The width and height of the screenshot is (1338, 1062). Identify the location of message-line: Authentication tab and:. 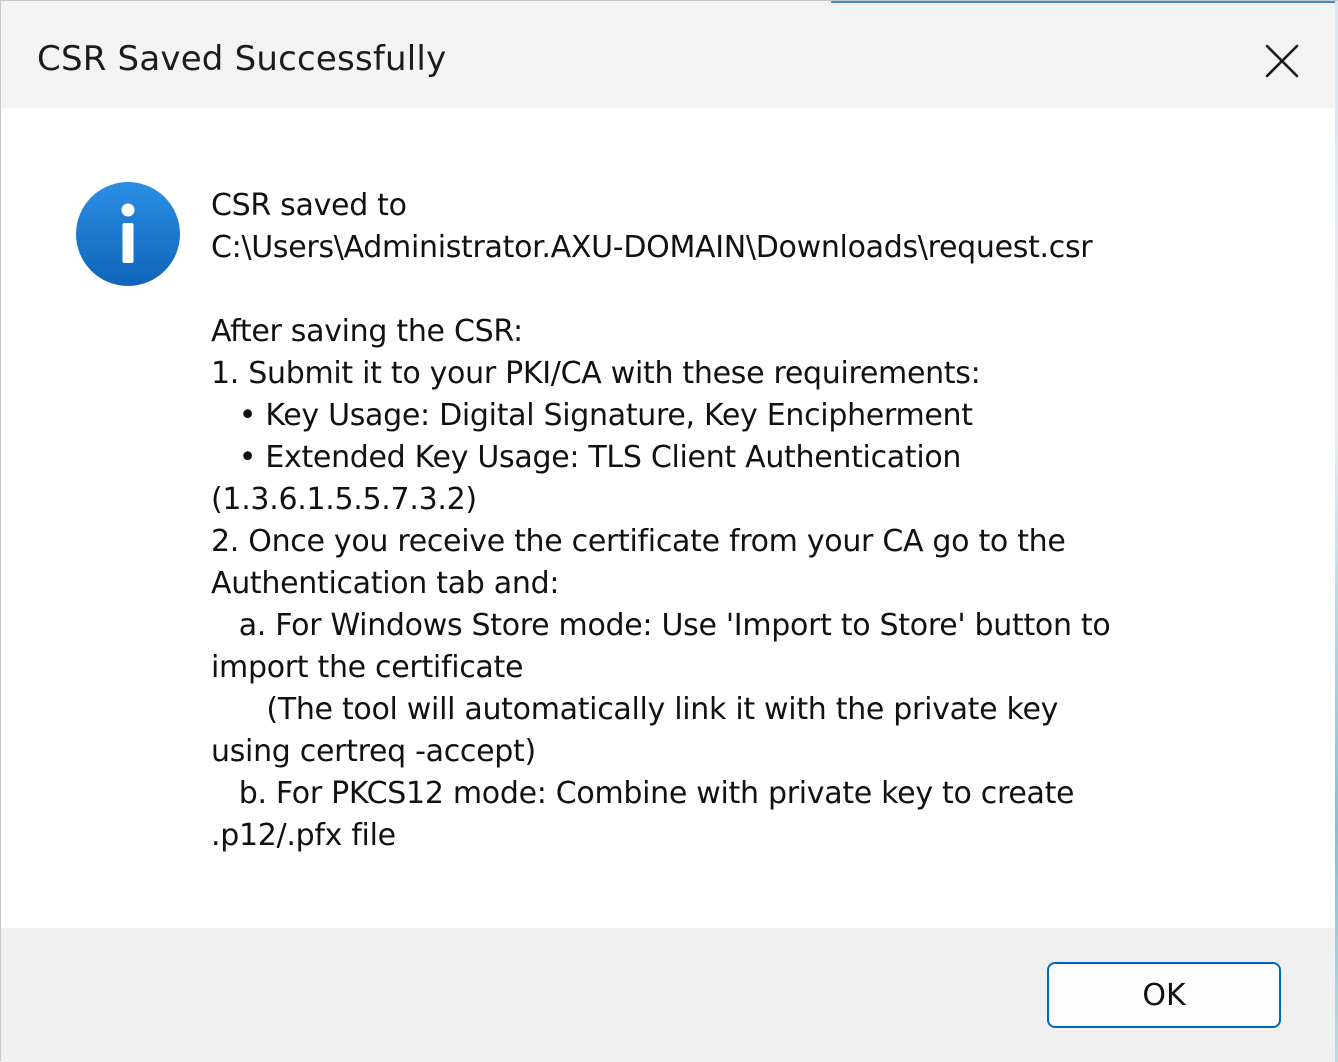
(385, 583).